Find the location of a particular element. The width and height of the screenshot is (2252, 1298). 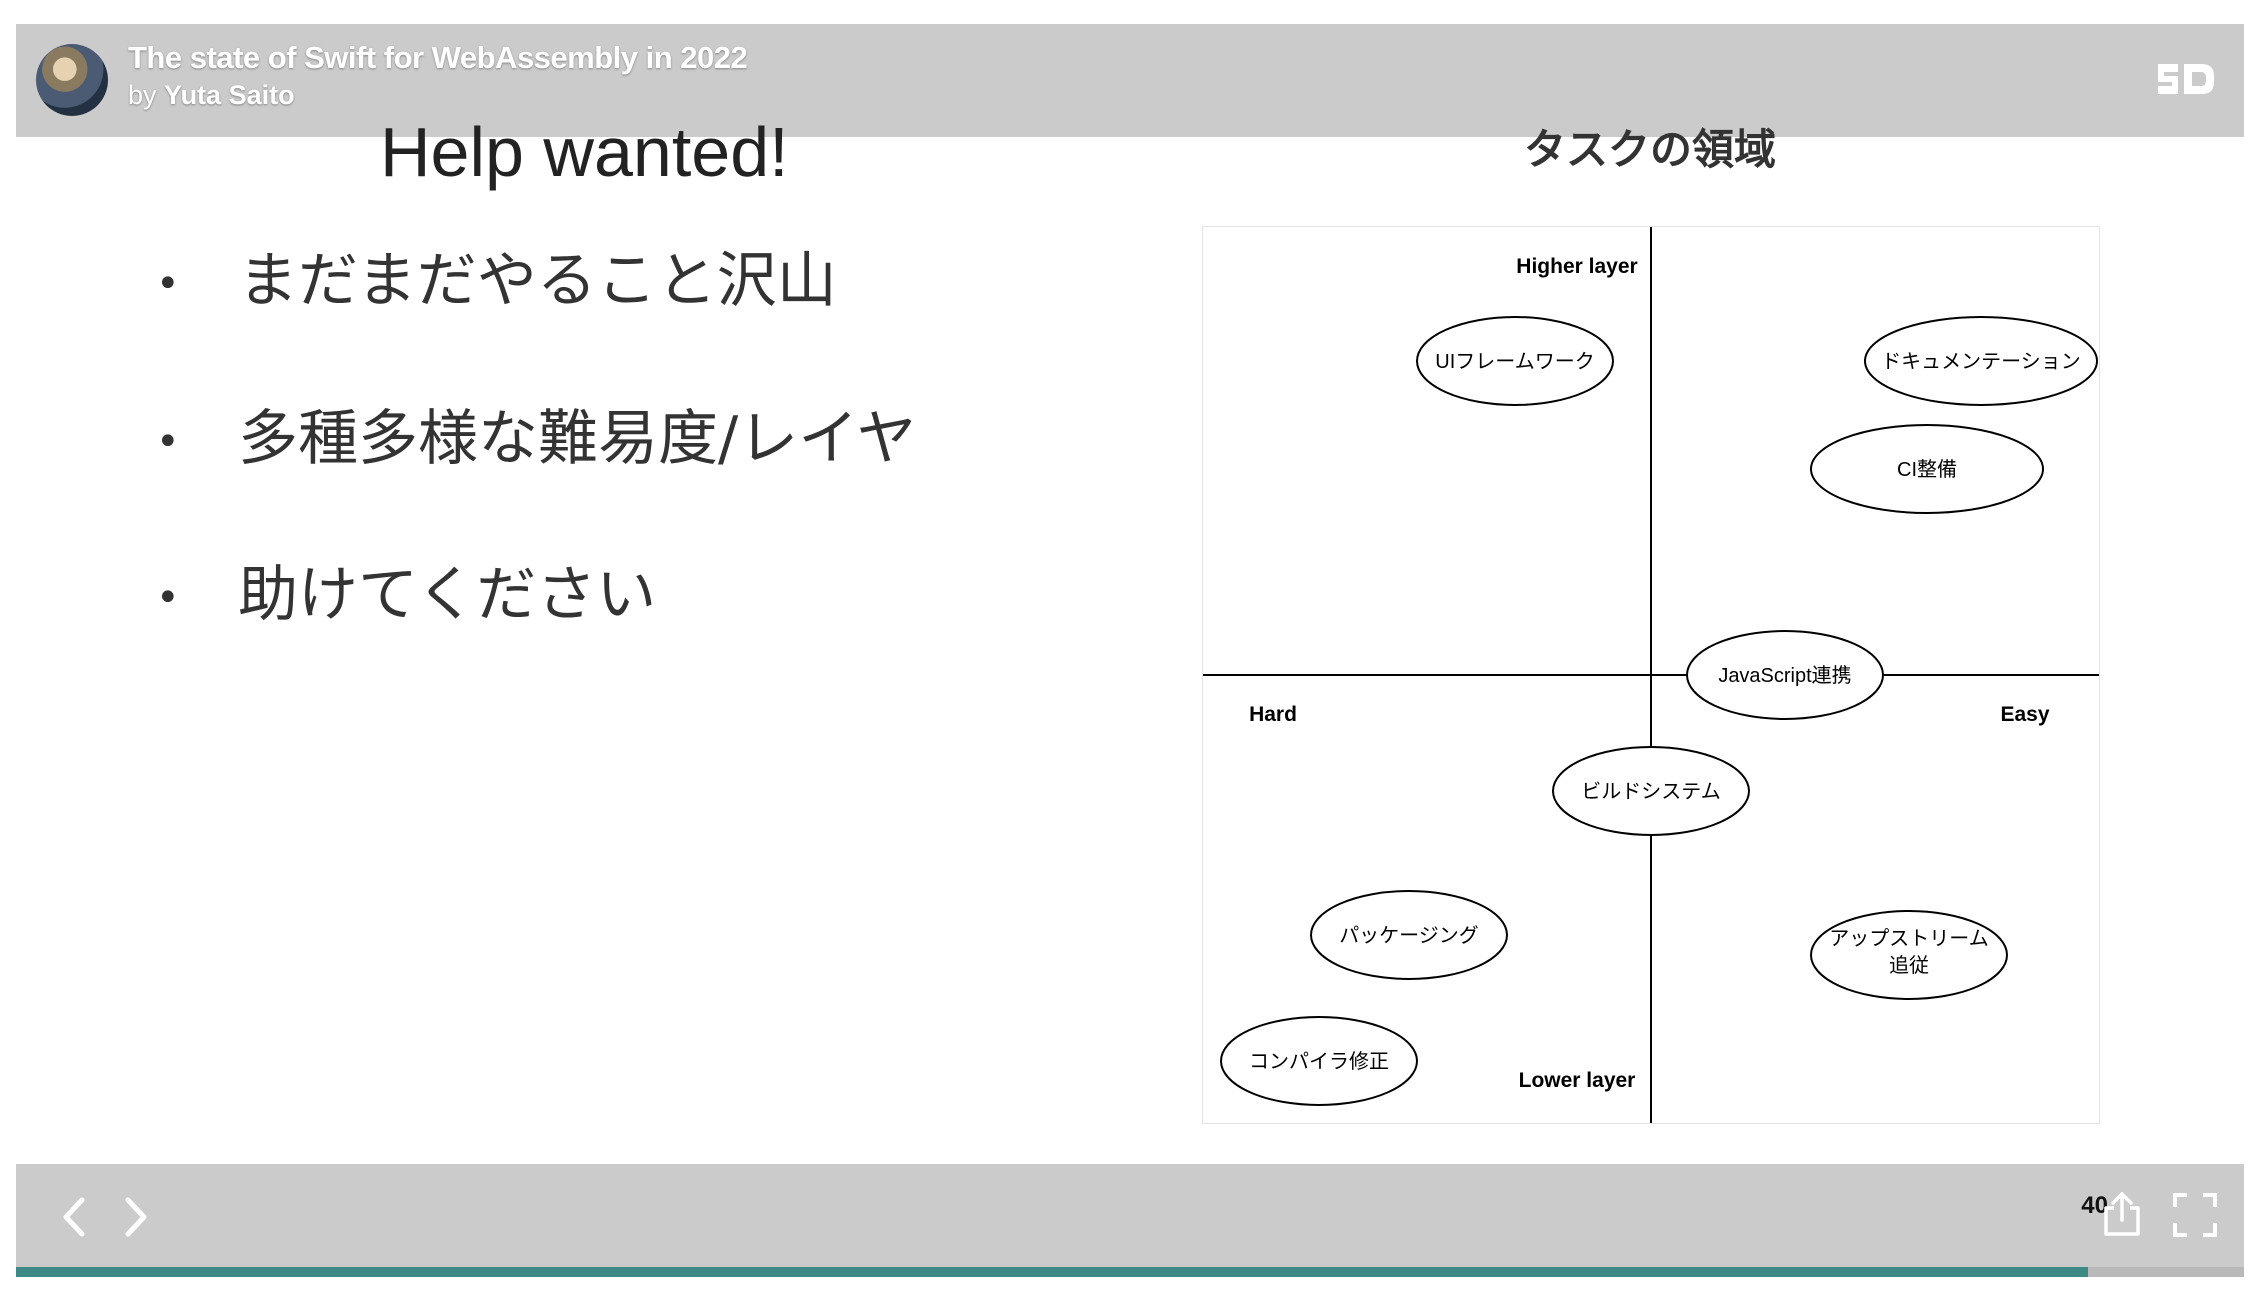

node-label: JavaScript連携 is located at coordinates (1784, 675).